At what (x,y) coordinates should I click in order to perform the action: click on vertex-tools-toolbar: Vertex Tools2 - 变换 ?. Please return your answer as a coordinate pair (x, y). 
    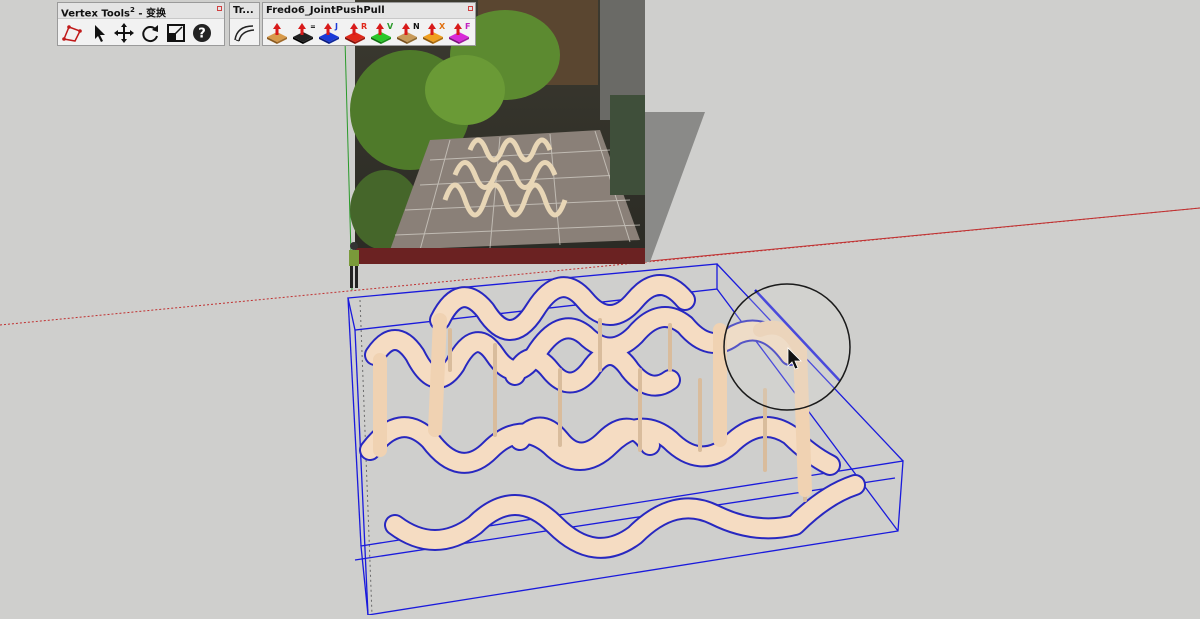
    Looking at the image, I should click on (141, 24).